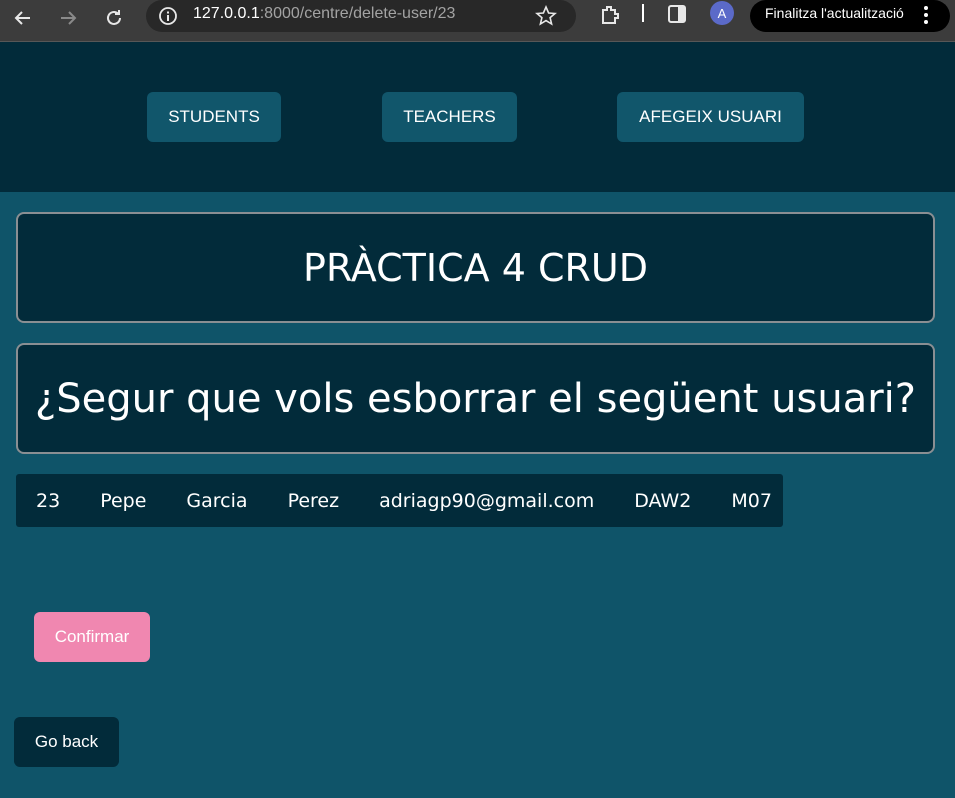 The height and width of the screenshot is (798, 955). I want to click on user-last-name: Garcia, so click(217, 500).